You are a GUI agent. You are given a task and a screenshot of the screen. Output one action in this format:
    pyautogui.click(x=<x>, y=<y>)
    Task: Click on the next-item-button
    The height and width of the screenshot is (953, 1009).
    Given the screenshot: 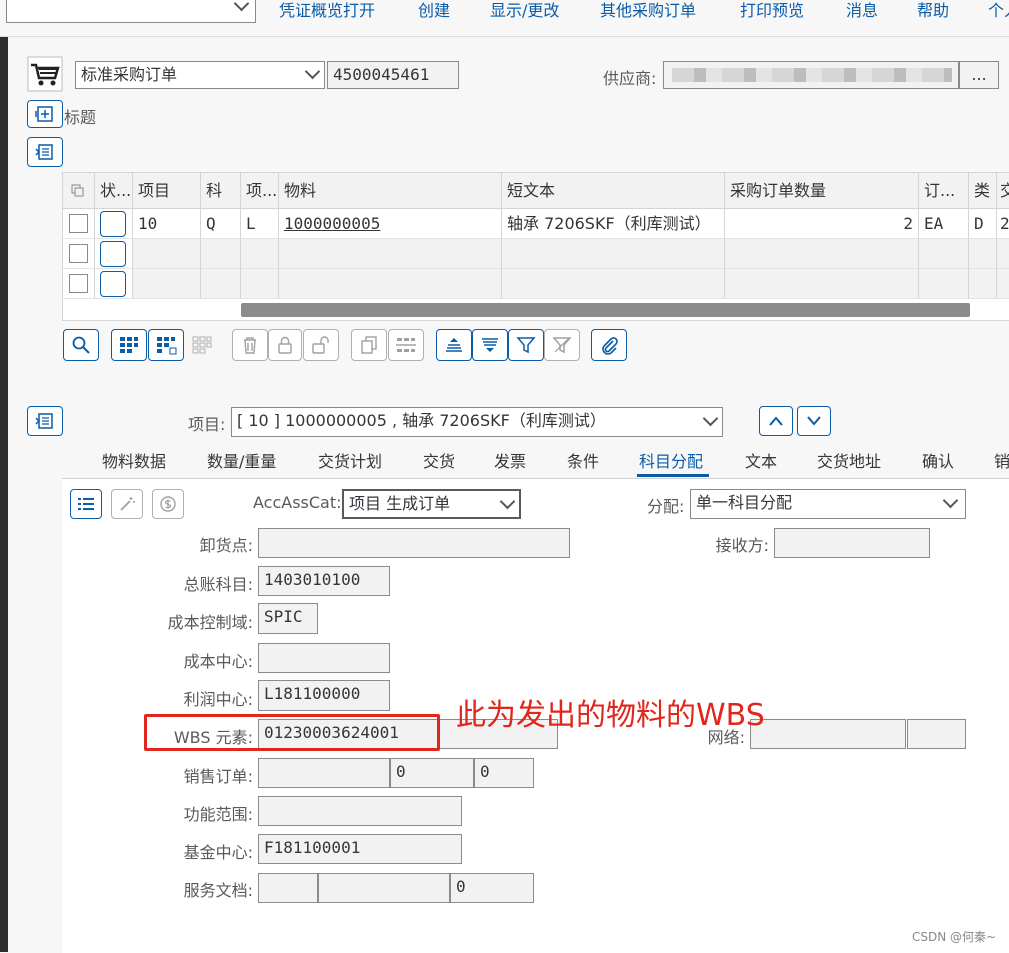 What is the action you would take?
    pyautogui.click(x=814, y=421)
    